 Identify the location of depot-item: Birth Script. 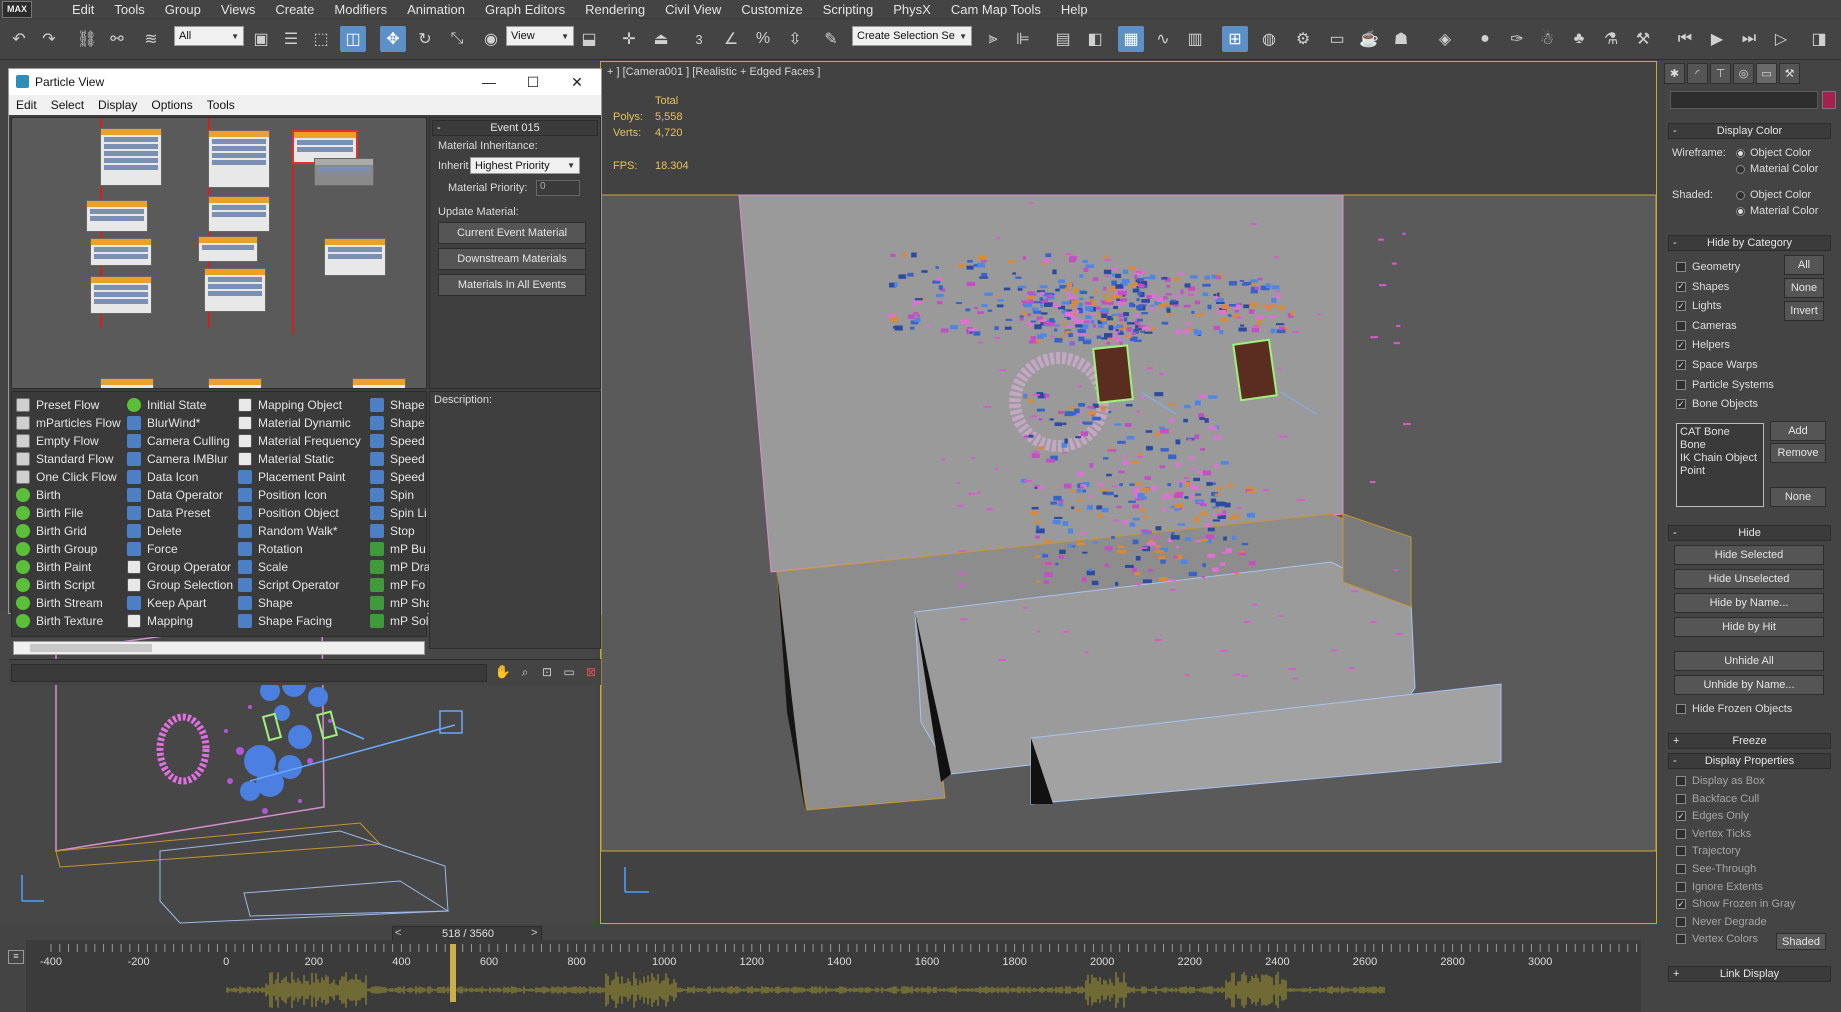
(68, 585).